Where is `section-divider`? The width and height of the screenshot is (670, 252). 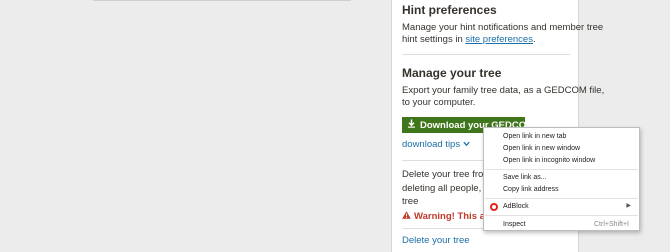 section-divider is located at coordinates (486, 54).